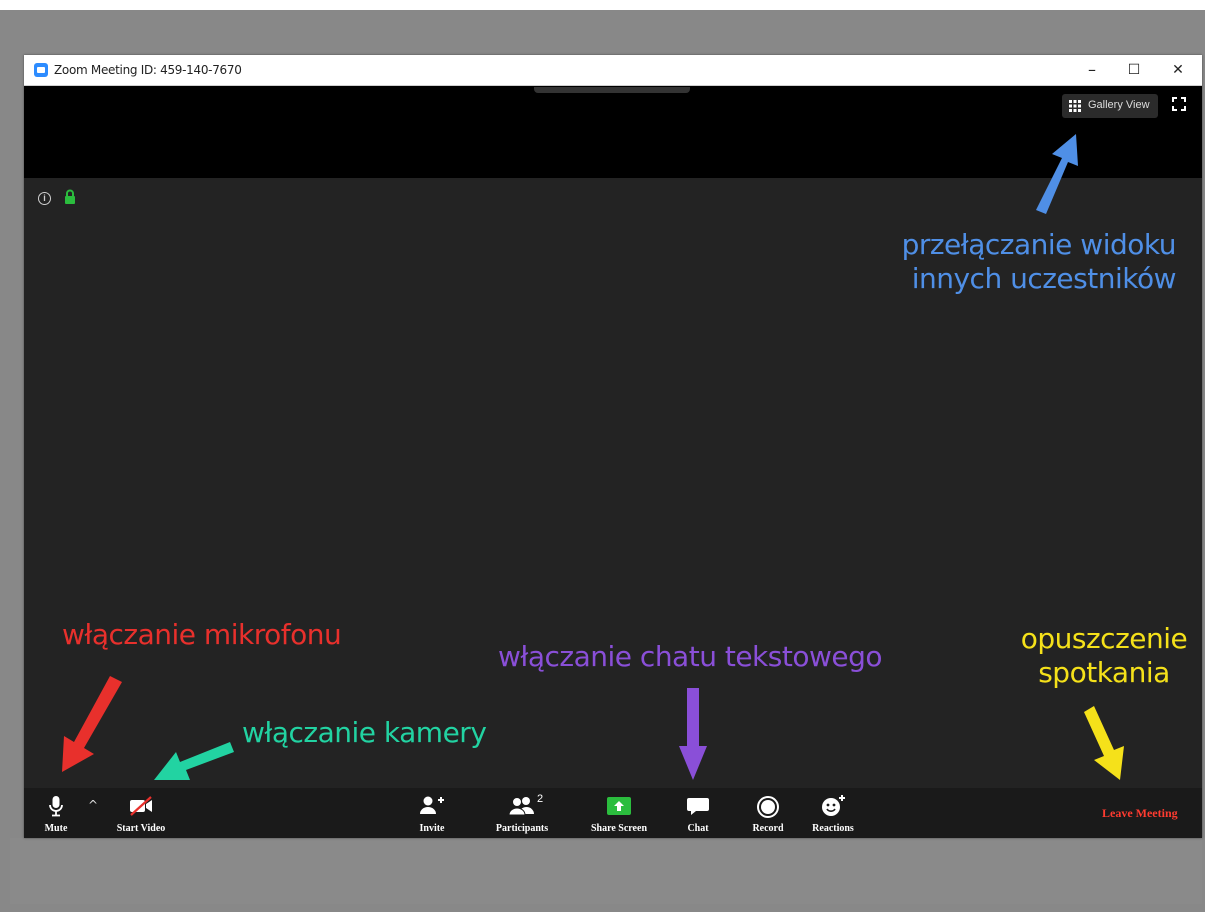 The image size is (1205, 912). I want to click on lock-icon, so click(70, 197).